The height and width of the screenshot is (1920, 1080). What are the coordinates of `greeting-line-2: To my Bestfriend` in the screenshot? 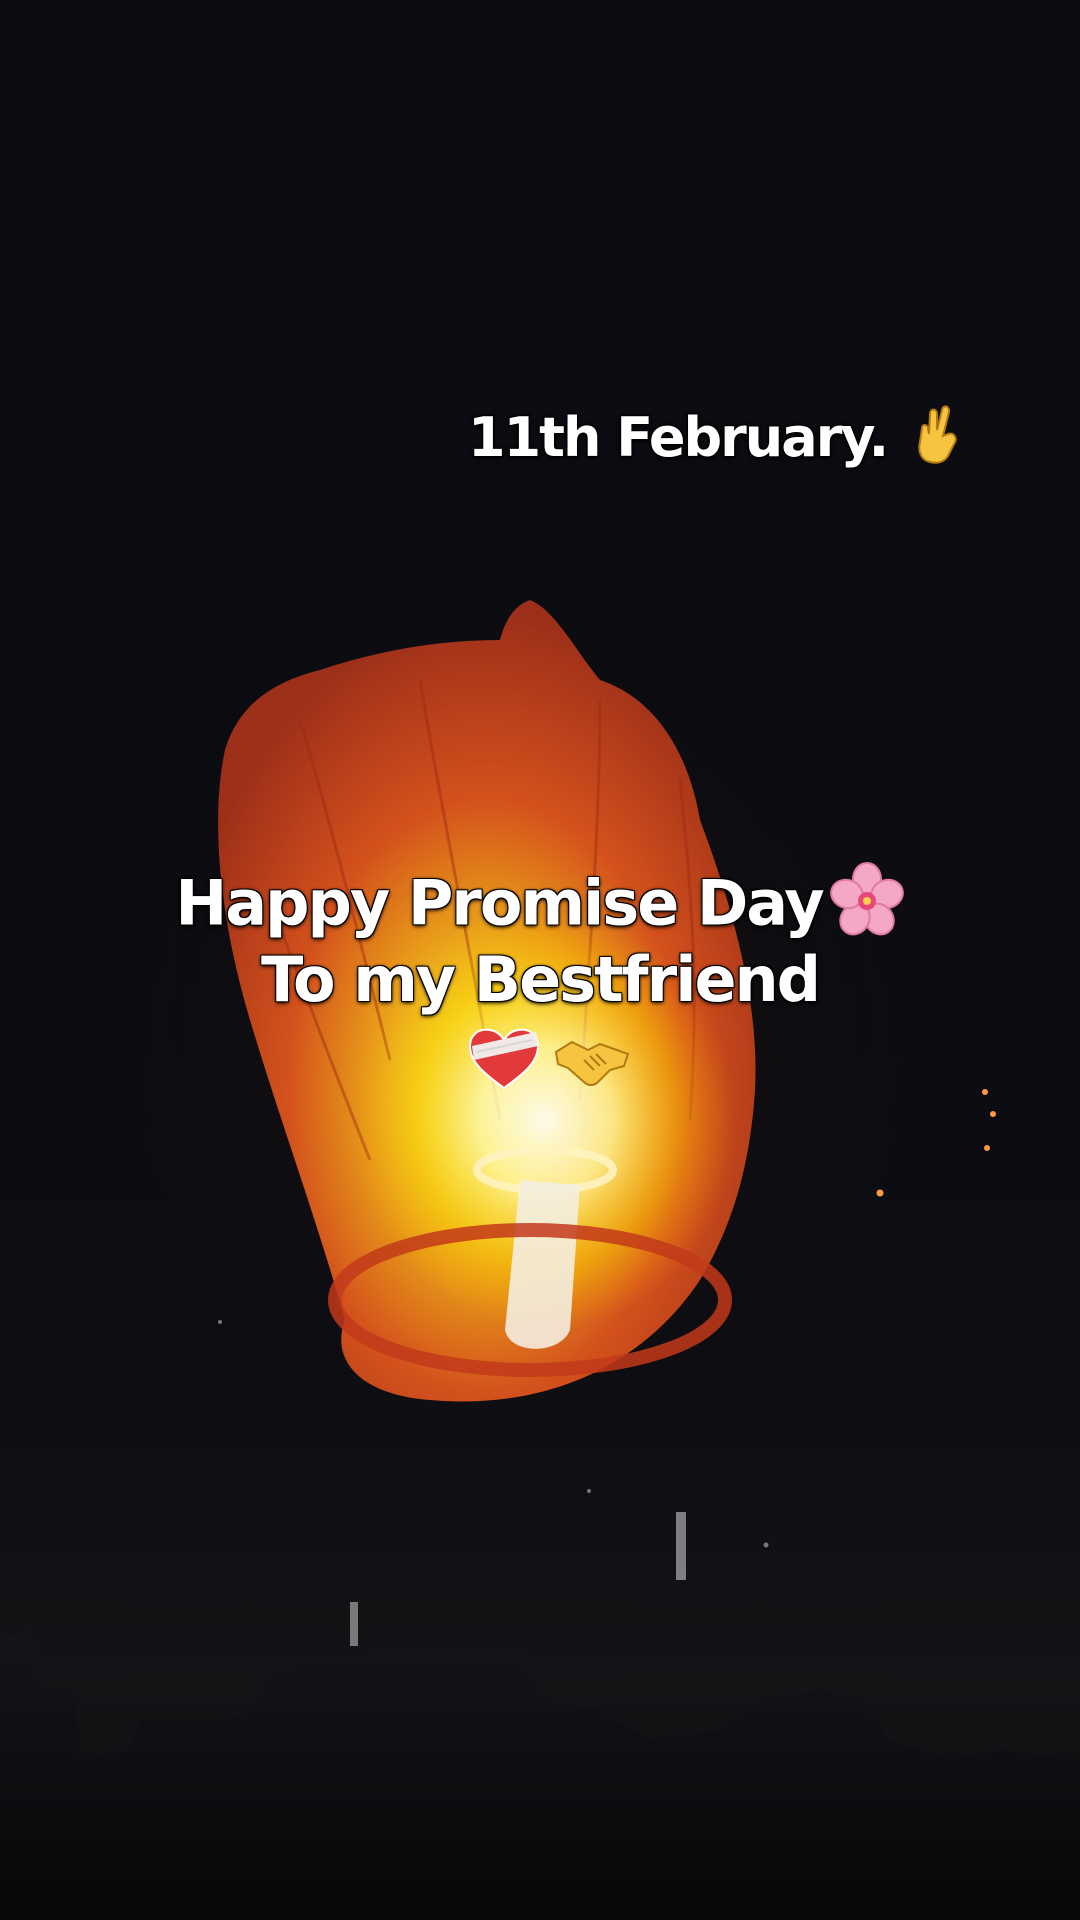 It's located at (540, 979).